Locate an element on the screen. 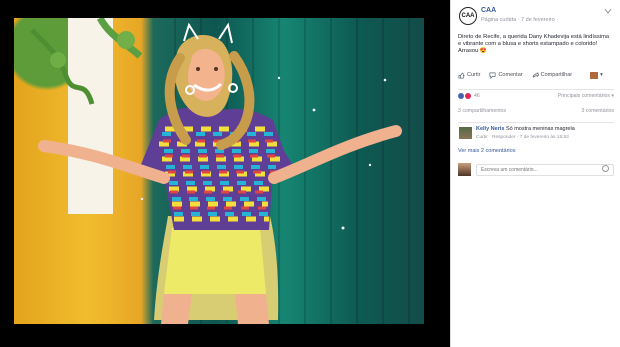 Image resolution: width=620 pixels, height=347 pixels. like-label: Curtir is located at coordinates (474, 75).